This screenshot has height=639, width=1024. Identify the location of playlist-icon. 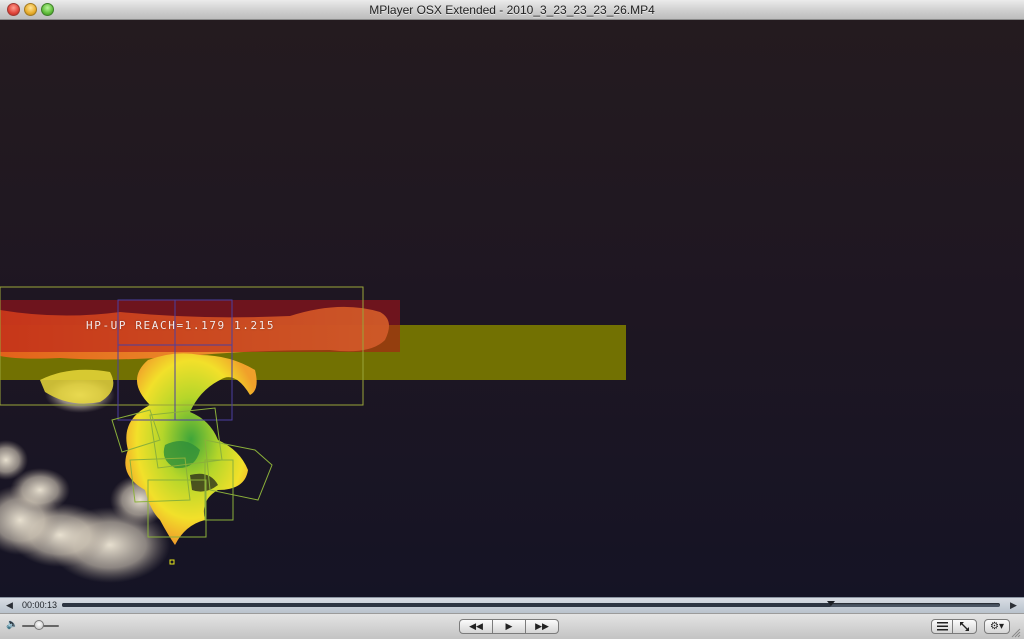
(942, 626).